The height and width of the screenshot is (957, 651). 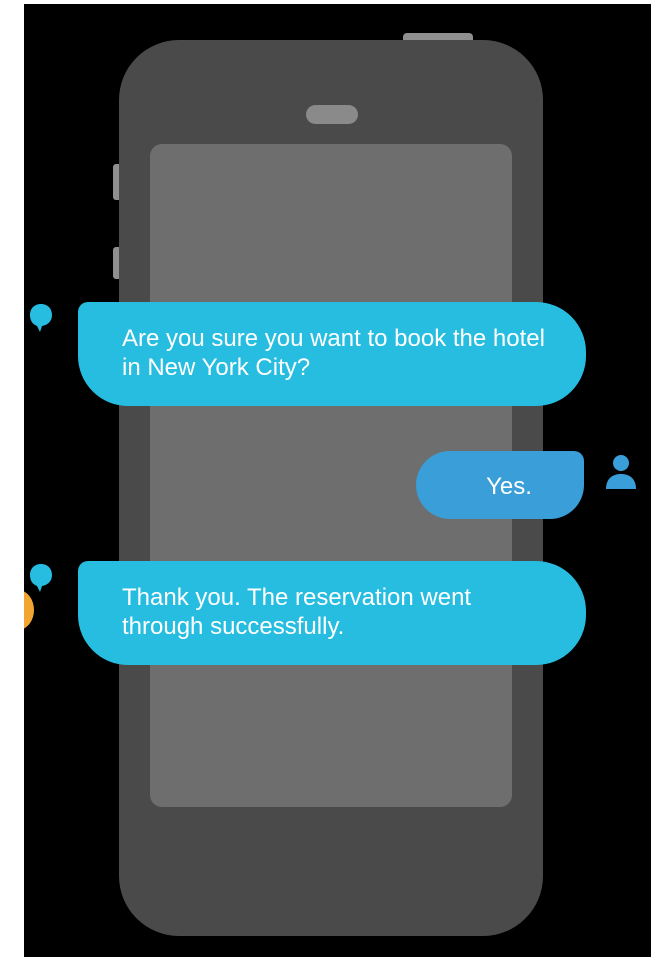 What do you see at coordinates (621, 474) in the screenshot?
I see `user-icon` at bounding box center [621, 474].